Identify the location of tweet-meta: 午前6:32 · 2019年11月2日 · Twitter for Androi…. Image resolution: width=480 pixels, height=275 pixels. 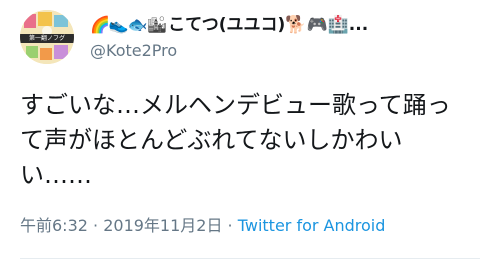
(244, 226).